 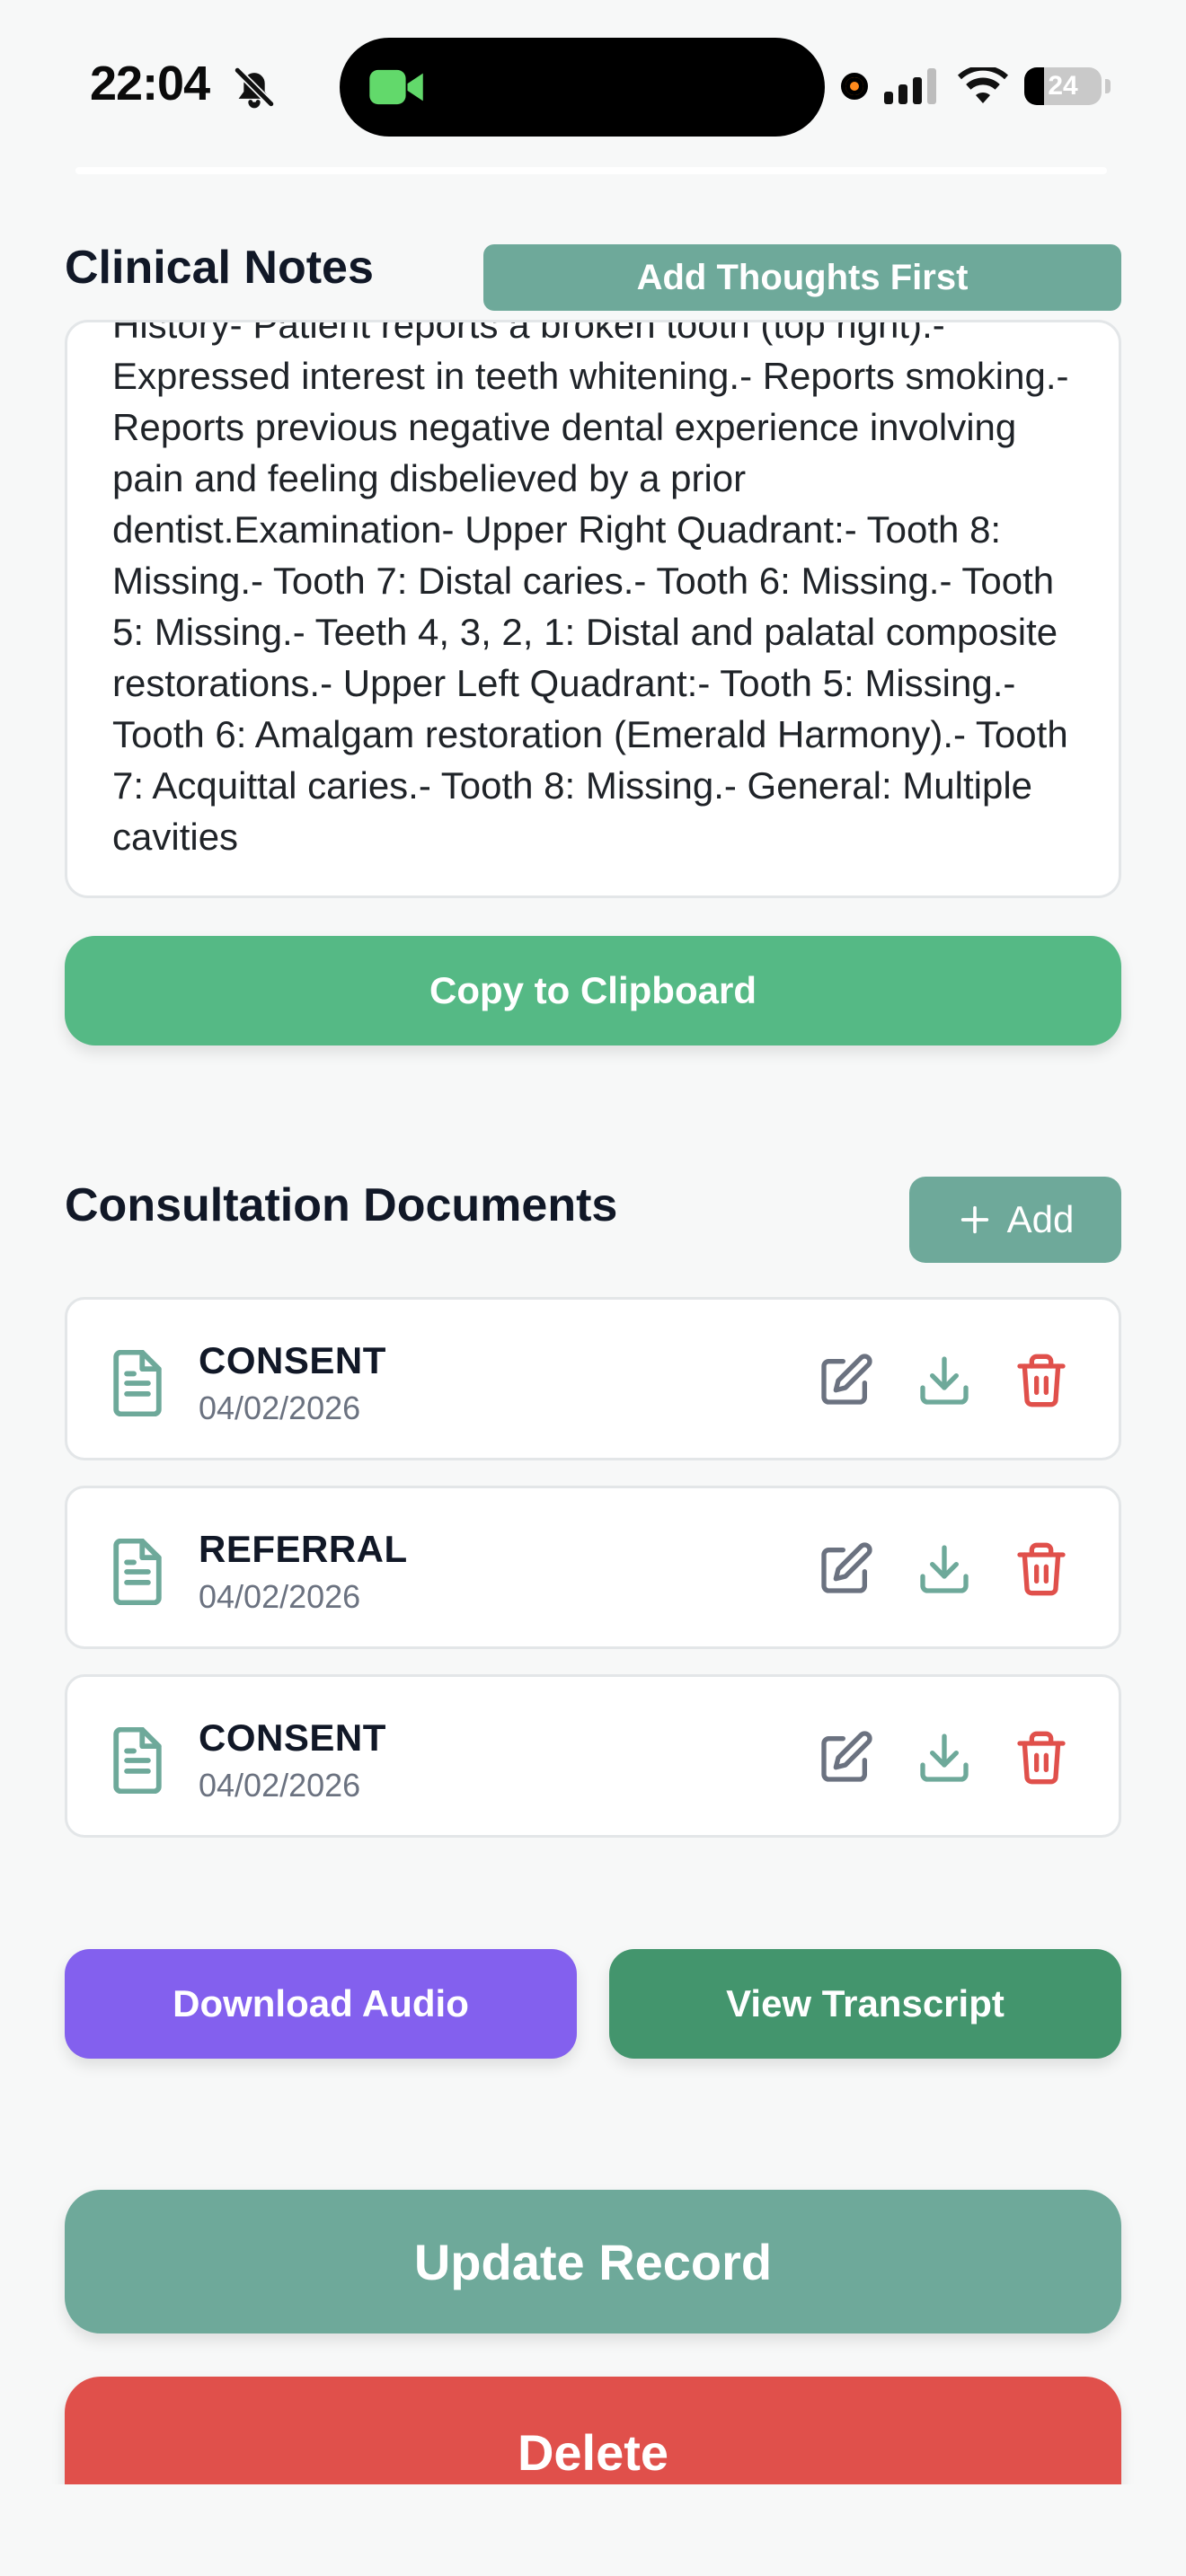 I want to click on recording-dot-icon, so click(x=854, y=86).